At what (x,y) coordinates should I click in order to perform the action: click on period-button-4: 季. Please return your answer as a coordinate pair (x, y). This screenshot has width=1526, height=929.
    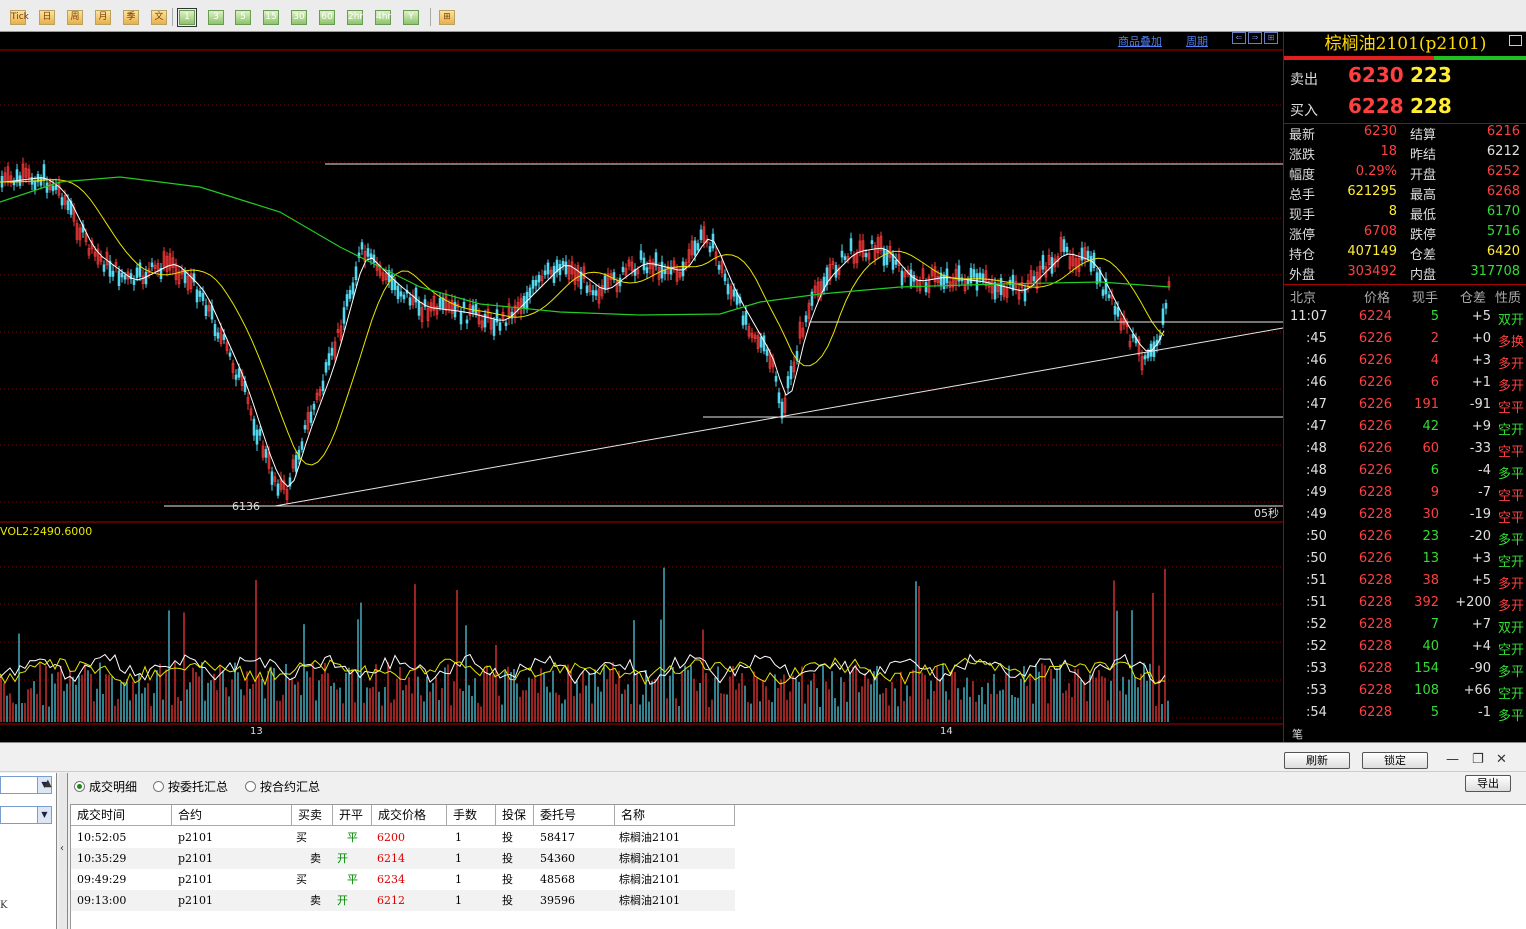
    Looking at the image, I should click on (131, 17).